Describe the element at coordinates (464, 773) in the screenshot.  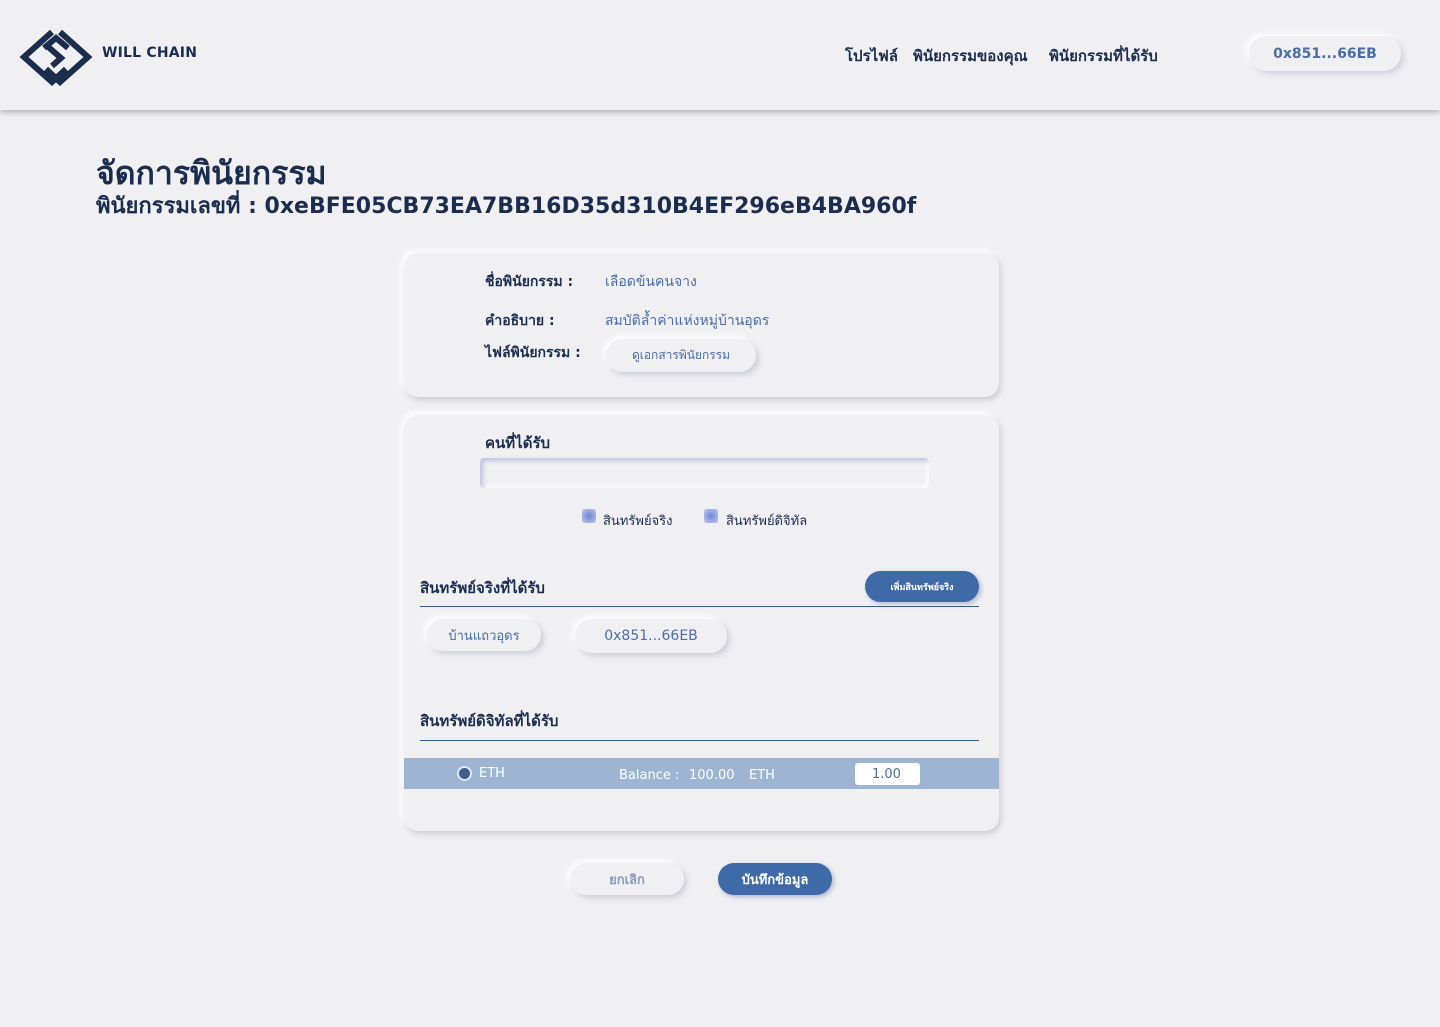
I see `eth-radio` at that location.